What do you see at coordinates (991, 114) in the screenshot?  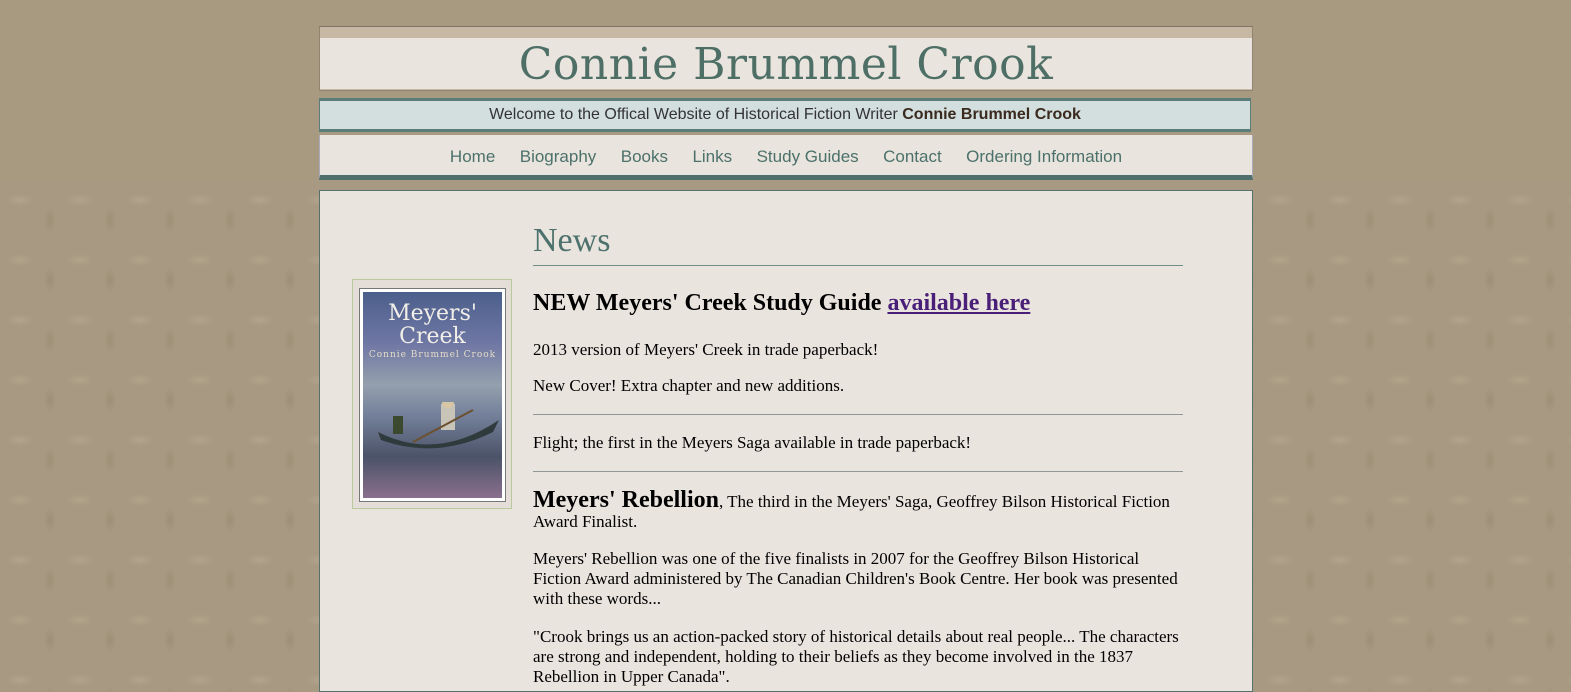 I see `tagline-author-name: Connie Brummel Crook` at bounding box center [991, 114].